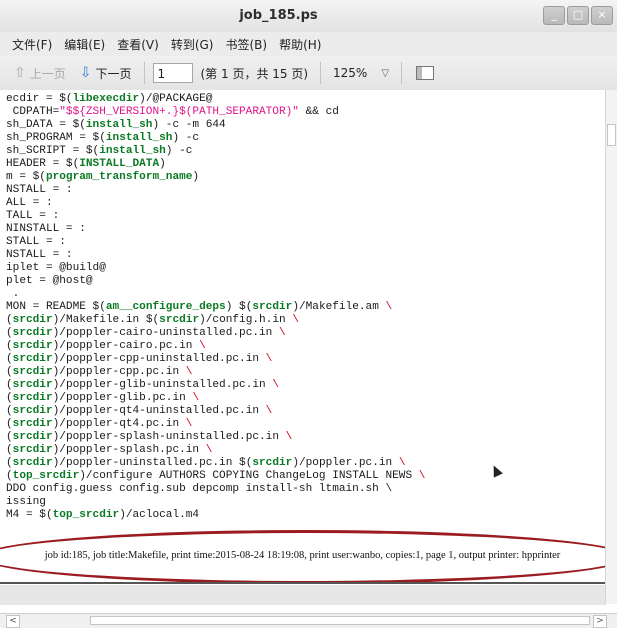 The image size is (617, 628). I want to click on code-token: )/poppler.pc.in, so click(345, 463).